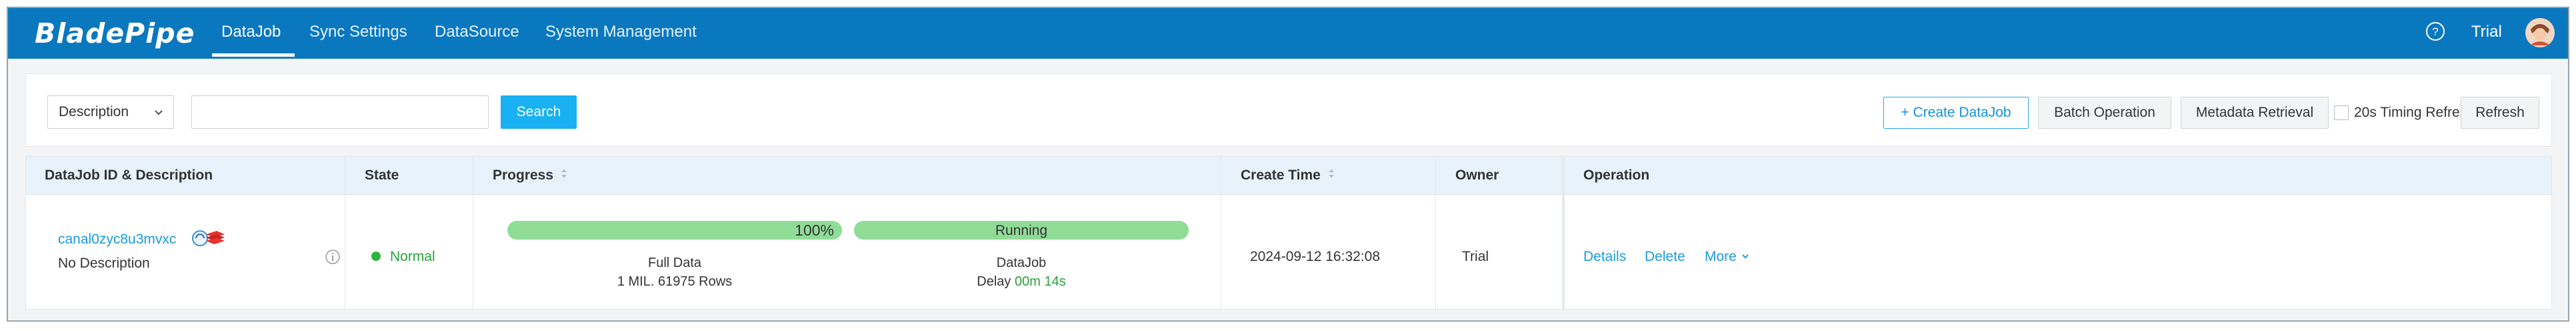  I want to click on filter-select: Description, so click(110, 112).